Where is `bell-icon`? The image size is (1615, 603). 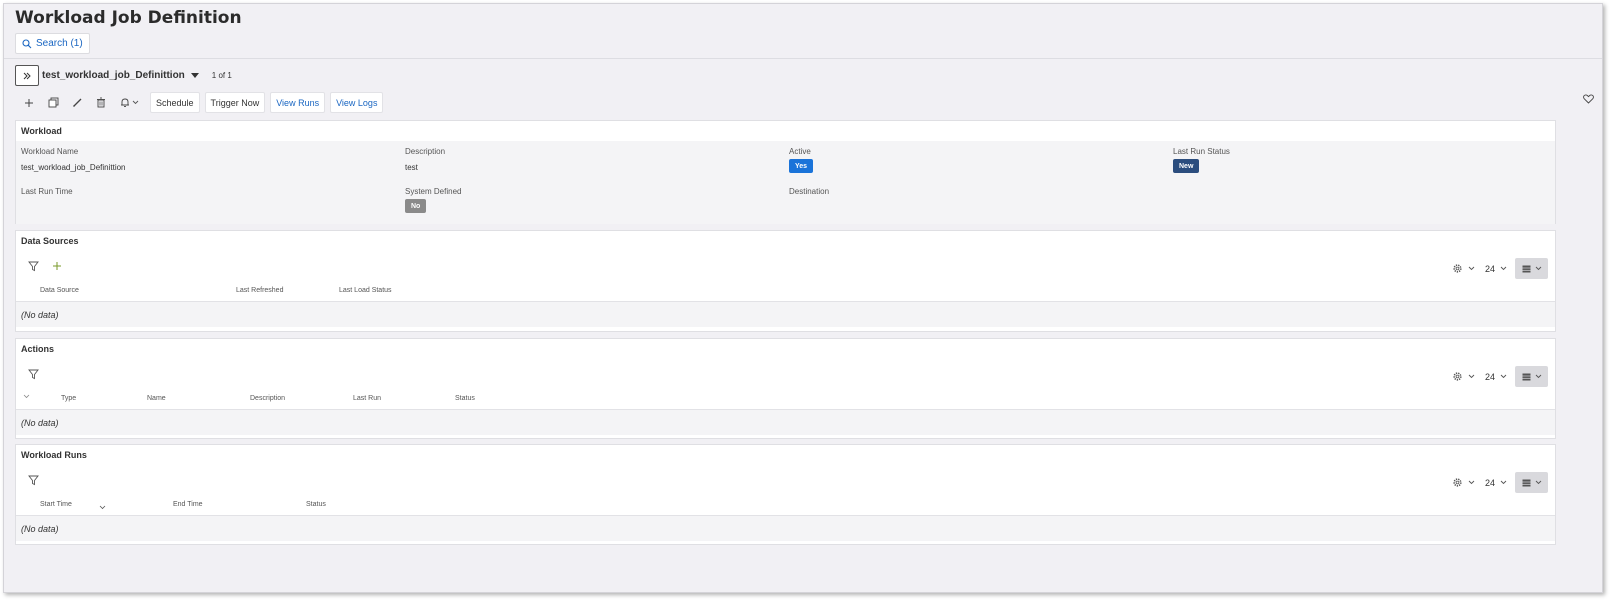
bell-icon is located at coordinates (124, 102).